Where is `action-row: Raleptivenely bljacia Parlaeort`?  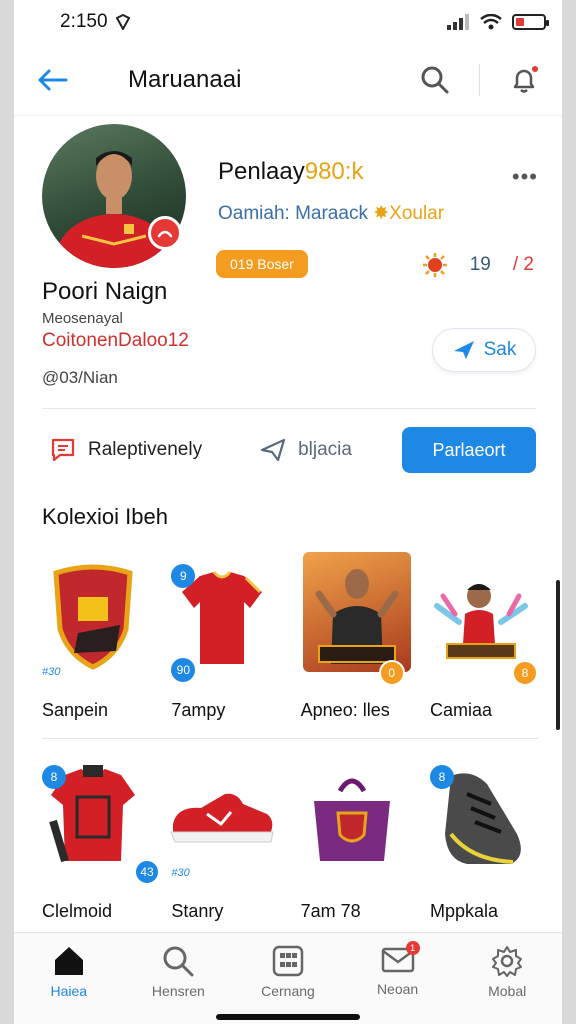
action-row: Raleptivenely bljacia Parlaeort is located at coordinates (288, 450).